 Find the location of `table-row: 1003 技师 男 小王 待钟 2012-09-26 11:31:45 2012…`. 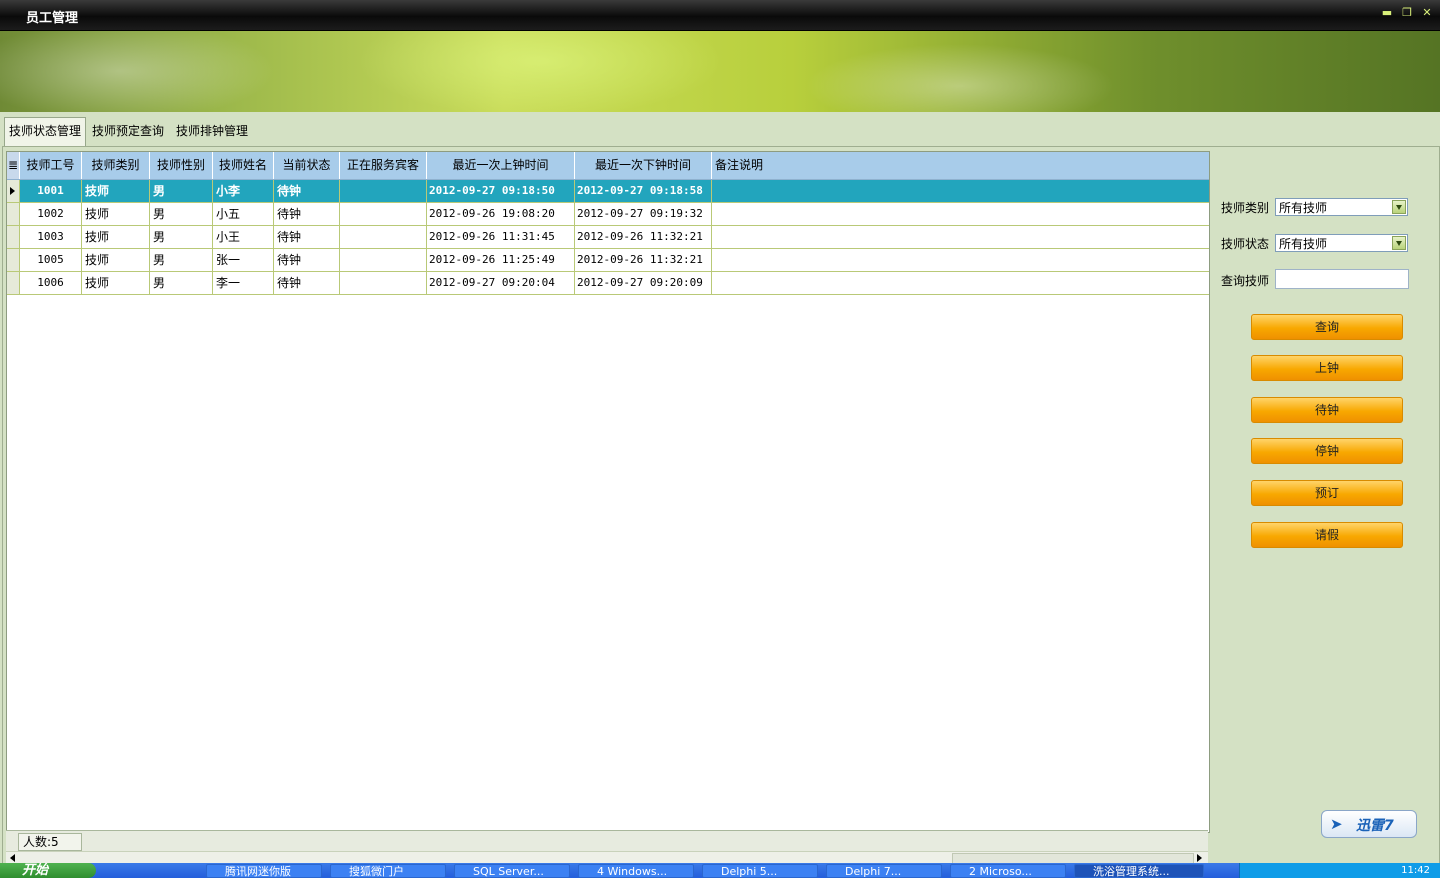

table-row: 1003 技师 男 小王 待钟 2012-09-26 11:31:45 2012… is located at coordinates (608, 237).